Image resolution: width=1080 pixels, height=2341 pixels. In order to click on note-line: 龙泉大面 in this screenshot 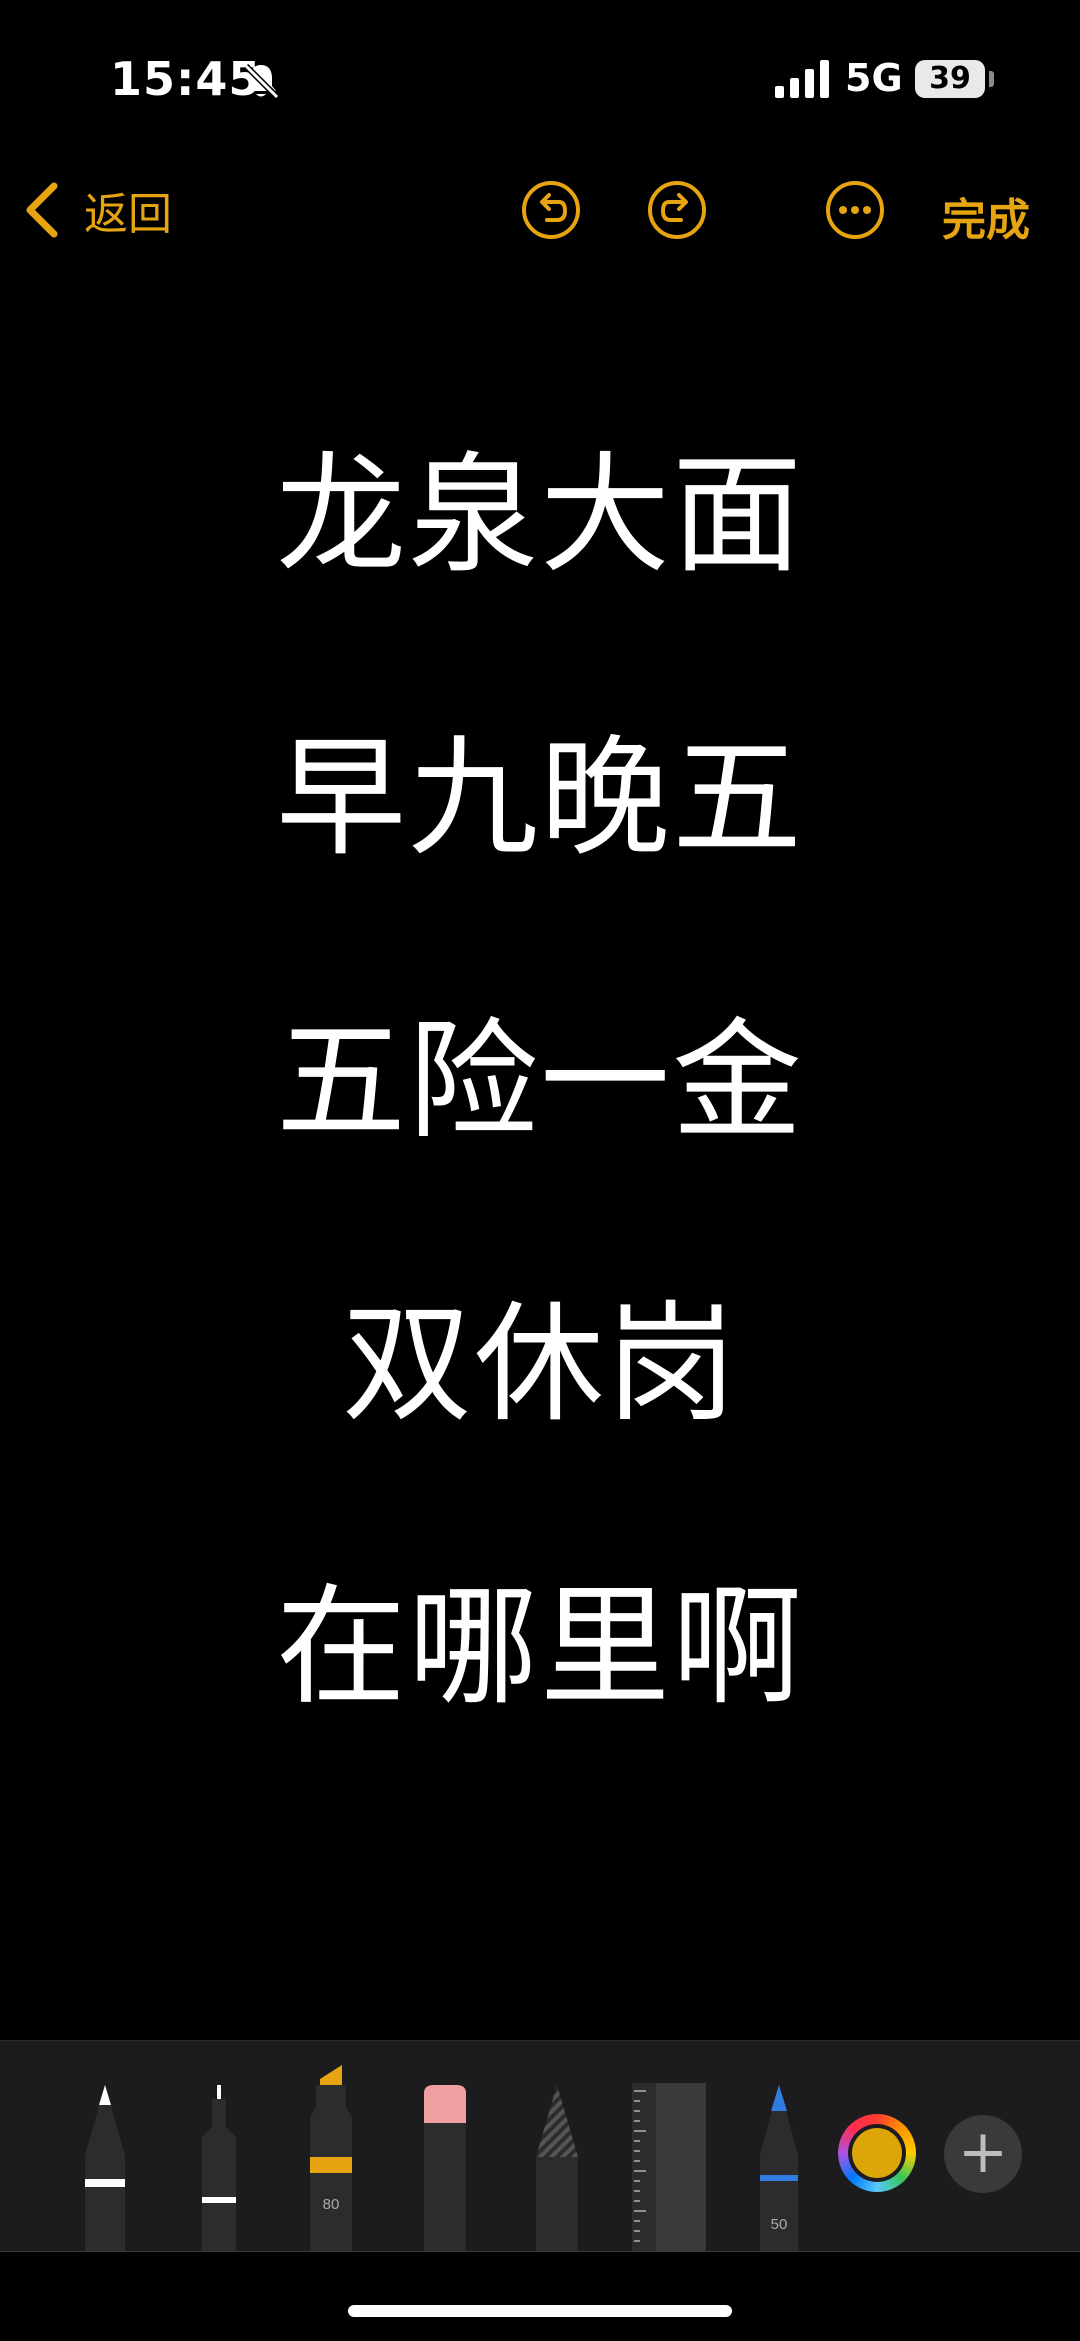, I will do `click(539, 515)`.